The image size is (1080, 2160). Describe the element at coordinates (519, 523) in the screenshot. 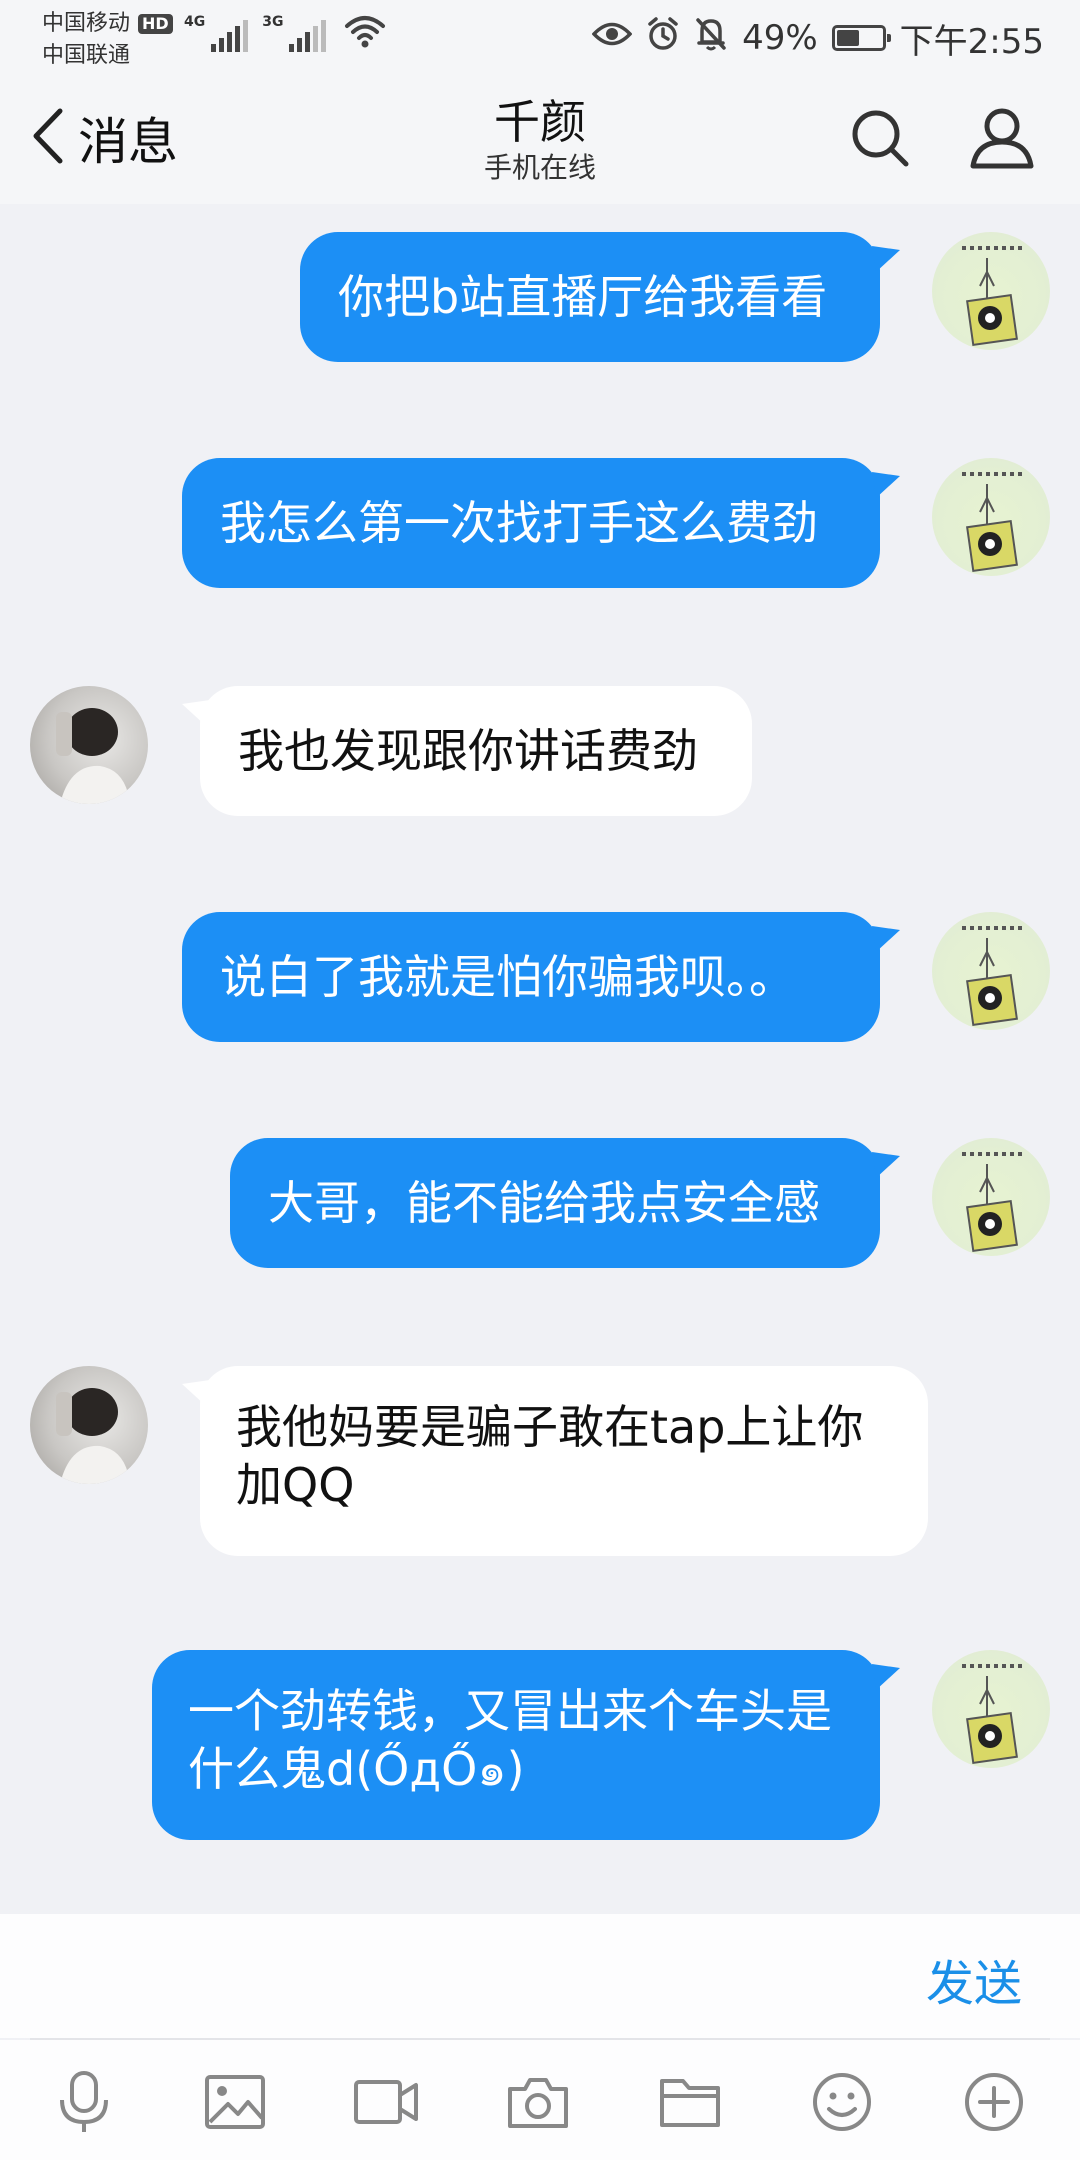

I see `message-text: 我怎么第一次找打手这么费劲` at that location.